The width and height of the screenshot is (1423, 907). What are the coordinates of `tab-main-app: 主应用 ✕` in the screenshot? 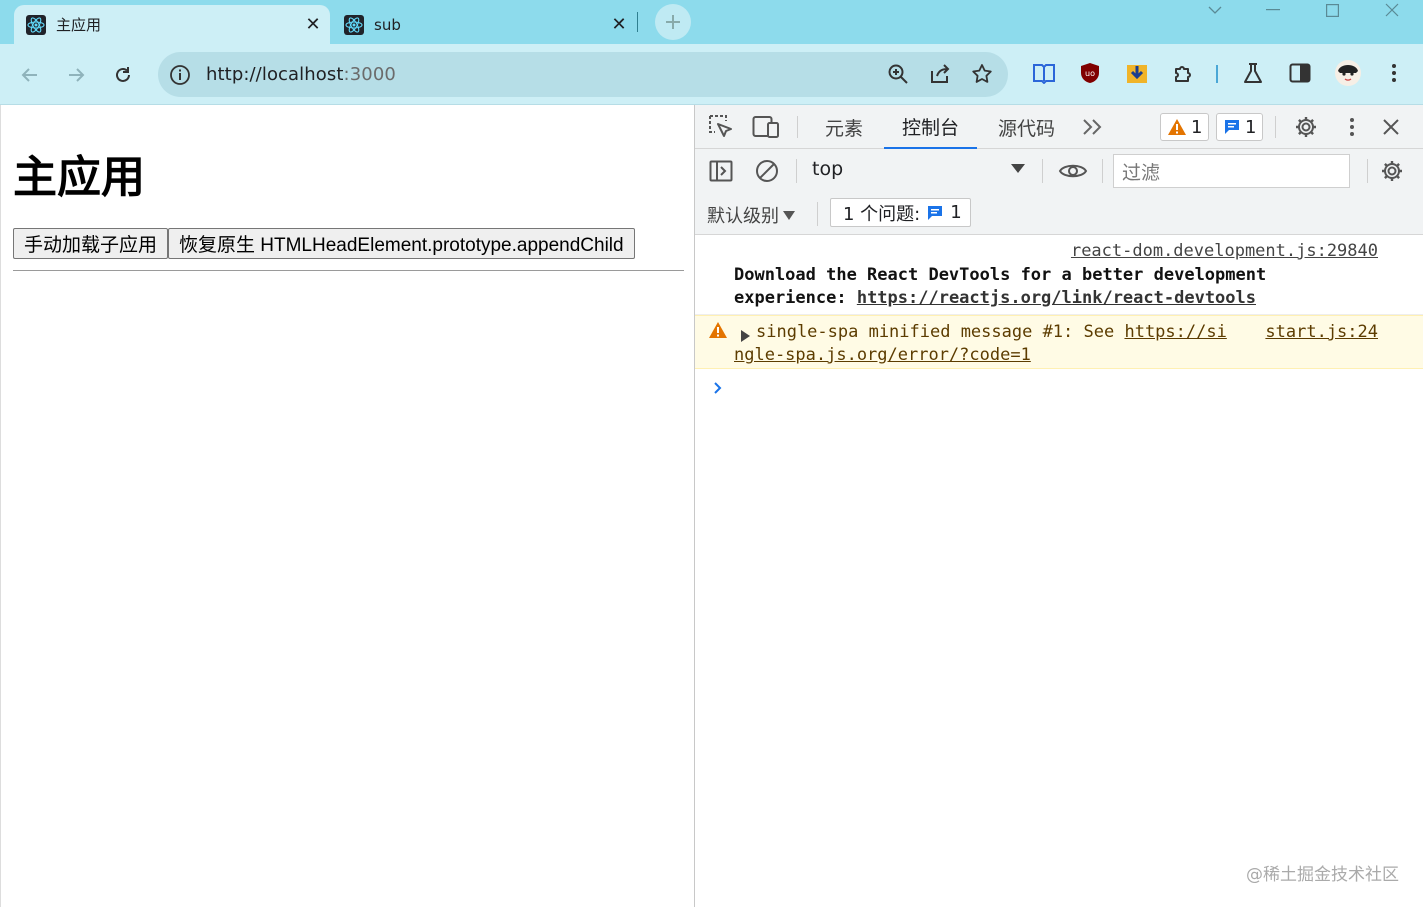 It's located at (172, 24).